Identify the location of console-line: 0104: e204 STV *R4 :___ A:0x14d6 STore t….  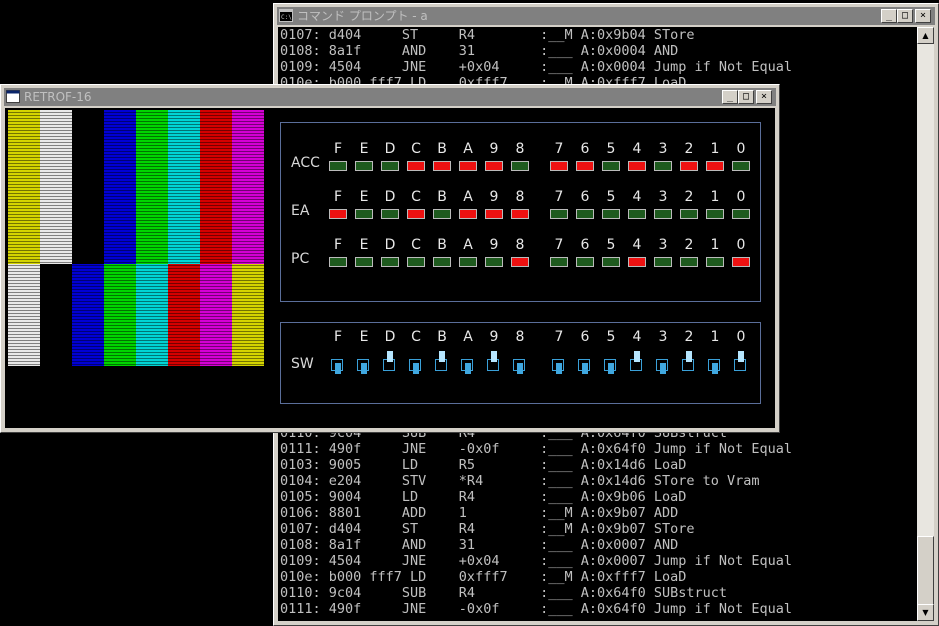
(520, 481).